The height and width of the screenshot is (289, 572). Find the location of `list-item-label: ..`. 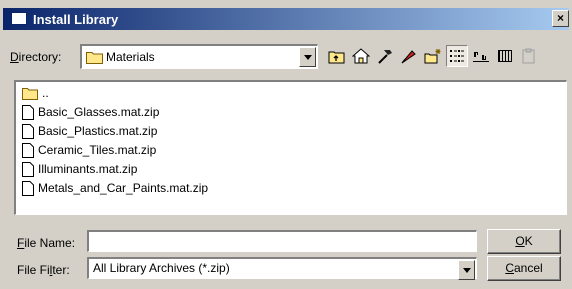

list-item-label: .. is located at coordinates (45, 93).